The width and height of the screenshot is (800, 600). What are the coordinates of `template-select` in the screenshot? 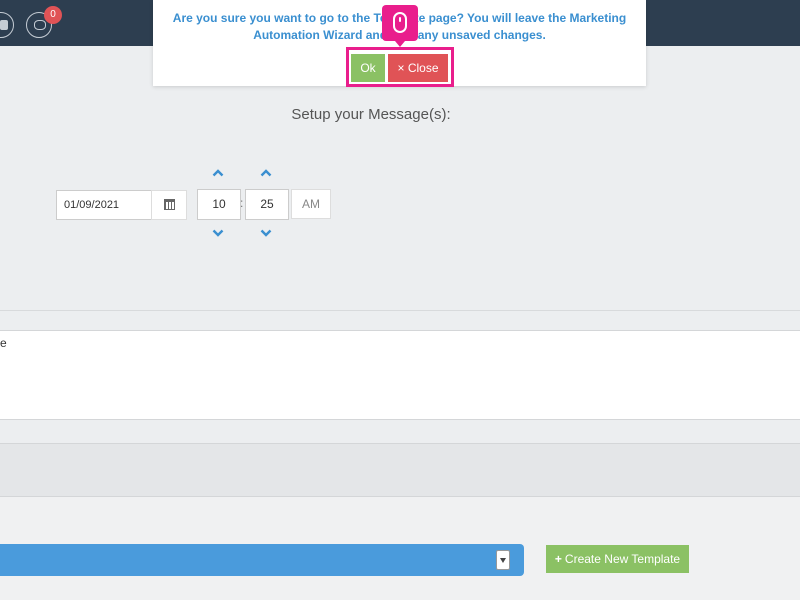 It's located at (262, 560).